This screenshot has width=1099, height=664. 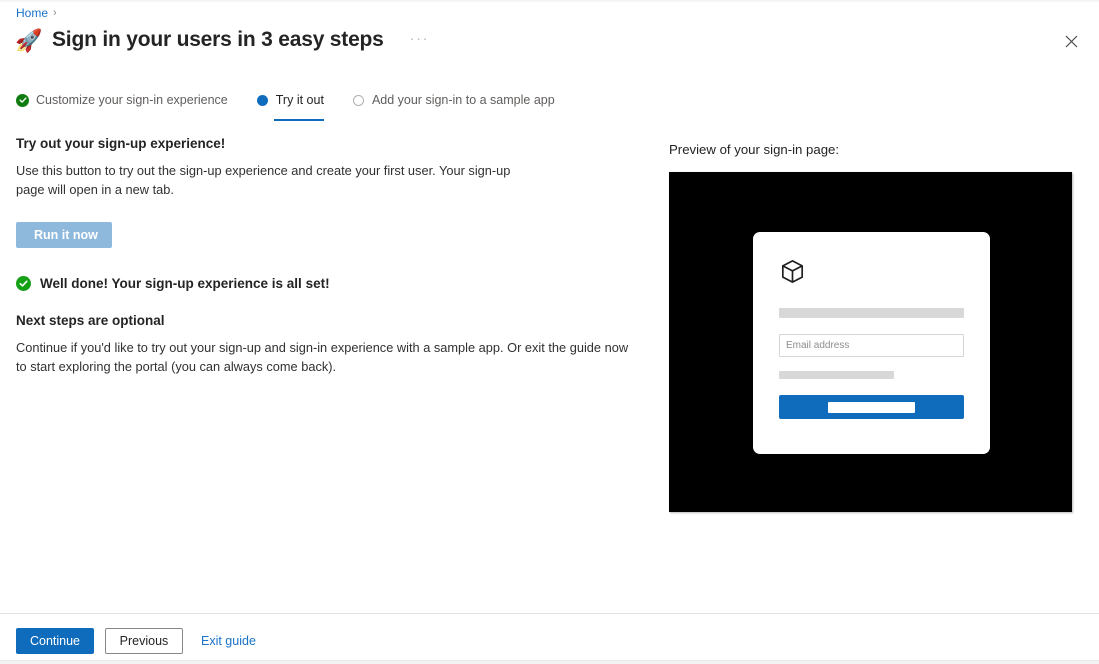 I want to click on next-steps-heading: Next steps are optional, so click(x=90, y=320).